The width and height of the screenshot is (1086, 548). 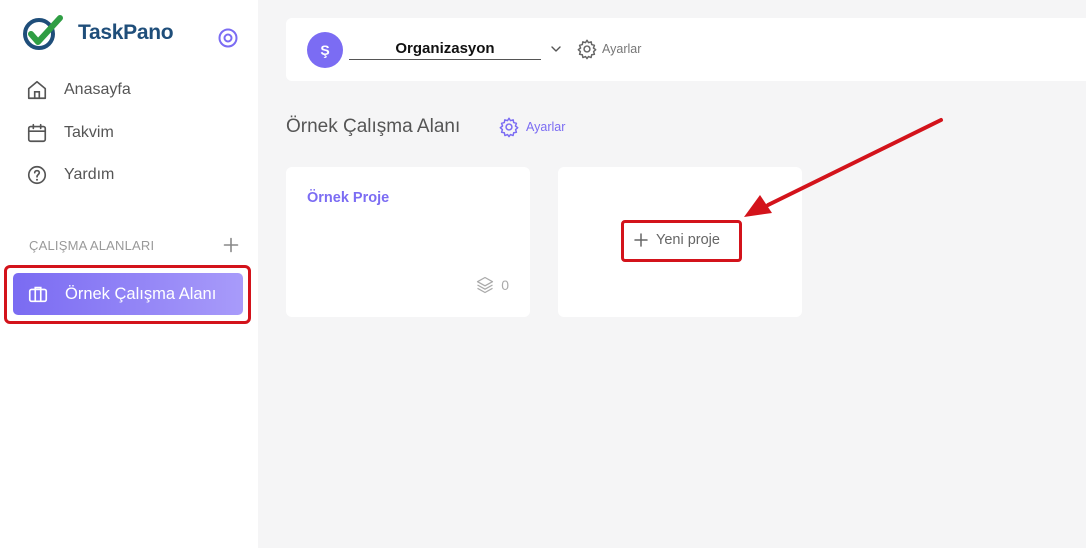 I want to click on nav-home: Anasayfa, so click(x=78, y=90).